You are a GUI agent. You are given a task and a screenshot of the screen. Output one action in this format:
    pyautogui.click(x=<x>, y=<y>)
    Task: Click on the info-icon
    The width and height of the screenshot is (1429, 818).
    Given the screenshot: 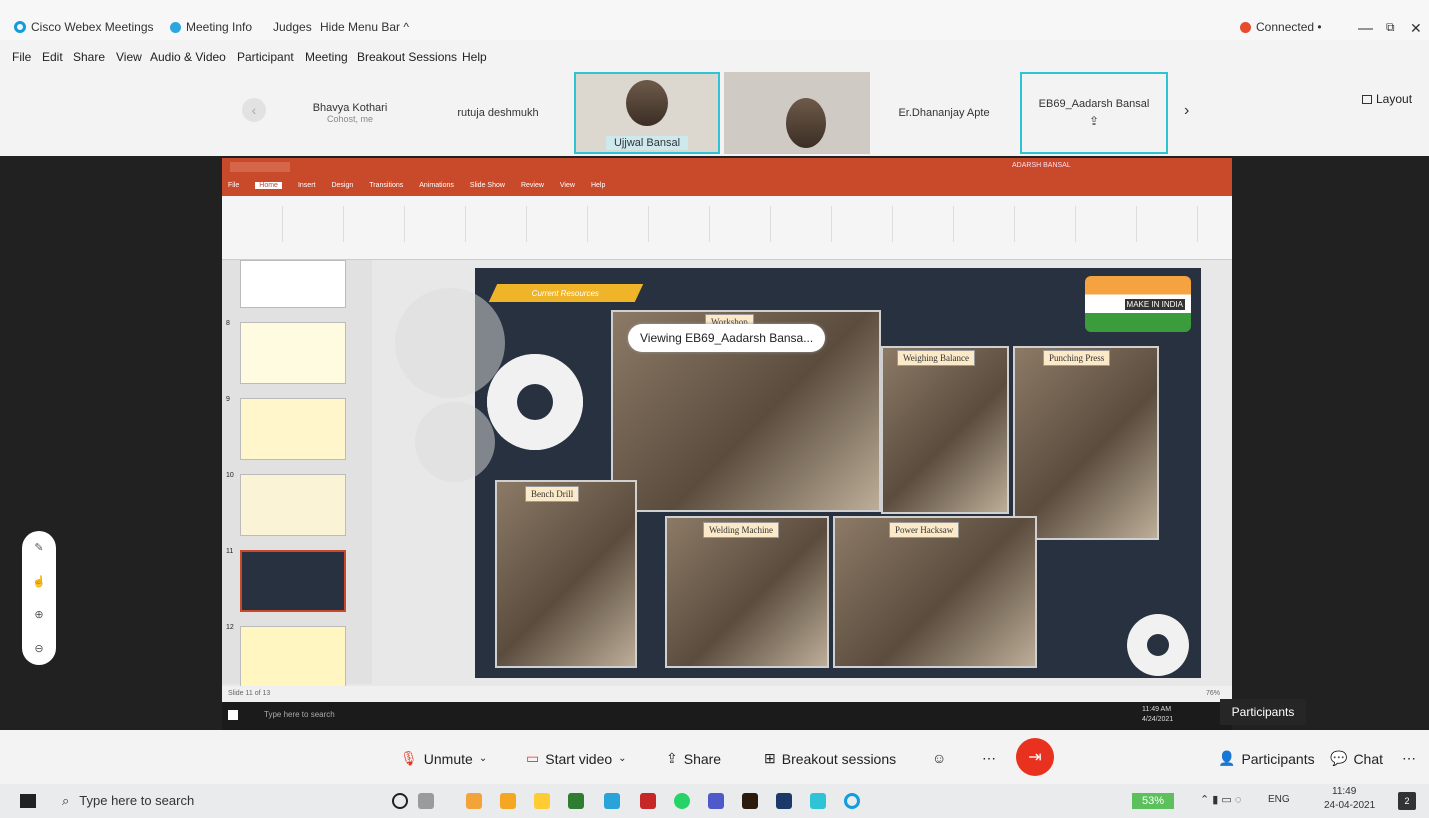 What is the action you would take?
    pyautogui.click(x=175, y=27)
    